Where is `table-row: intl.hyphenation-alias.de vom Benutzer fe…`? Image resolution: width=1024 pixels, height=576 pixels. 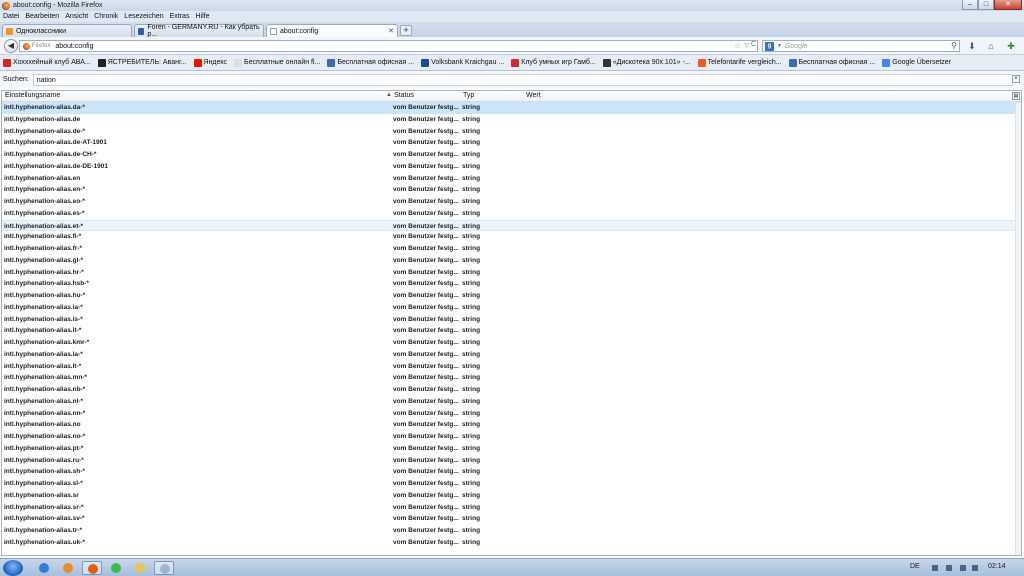
table-row: intl.hyphenation-alias.de vom Benutzer fe… is located at coordinates (511, 120).